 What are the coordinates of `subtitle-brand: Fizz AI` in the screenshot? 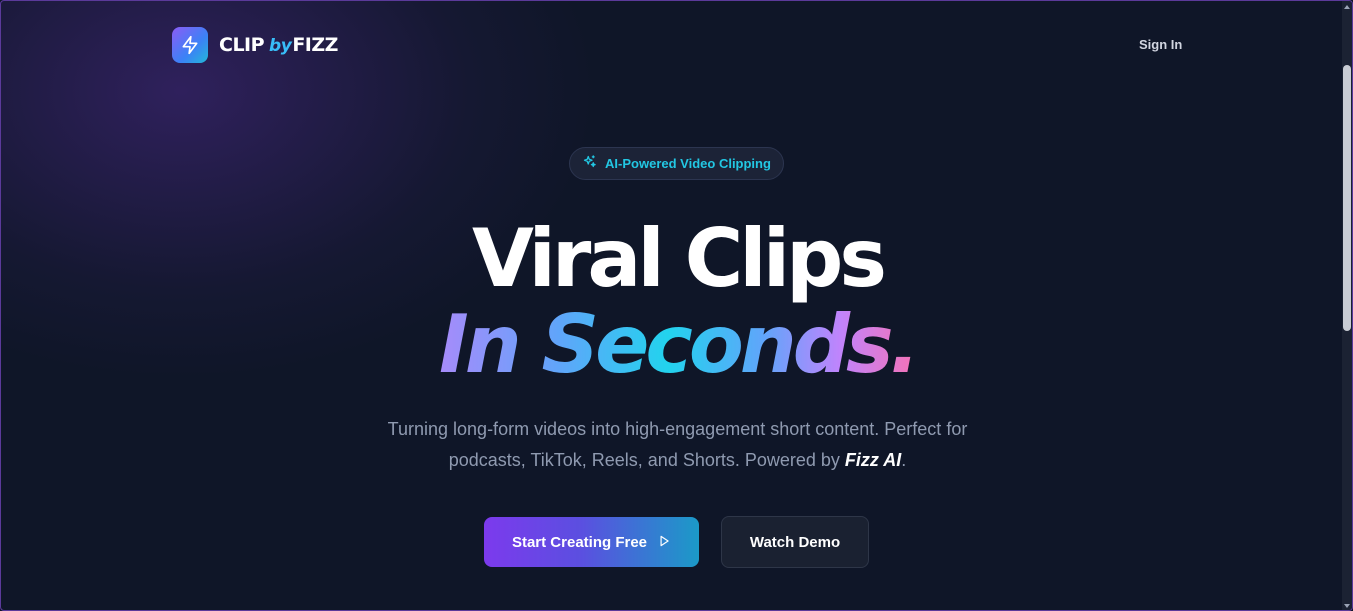 It's located at (873, 460).